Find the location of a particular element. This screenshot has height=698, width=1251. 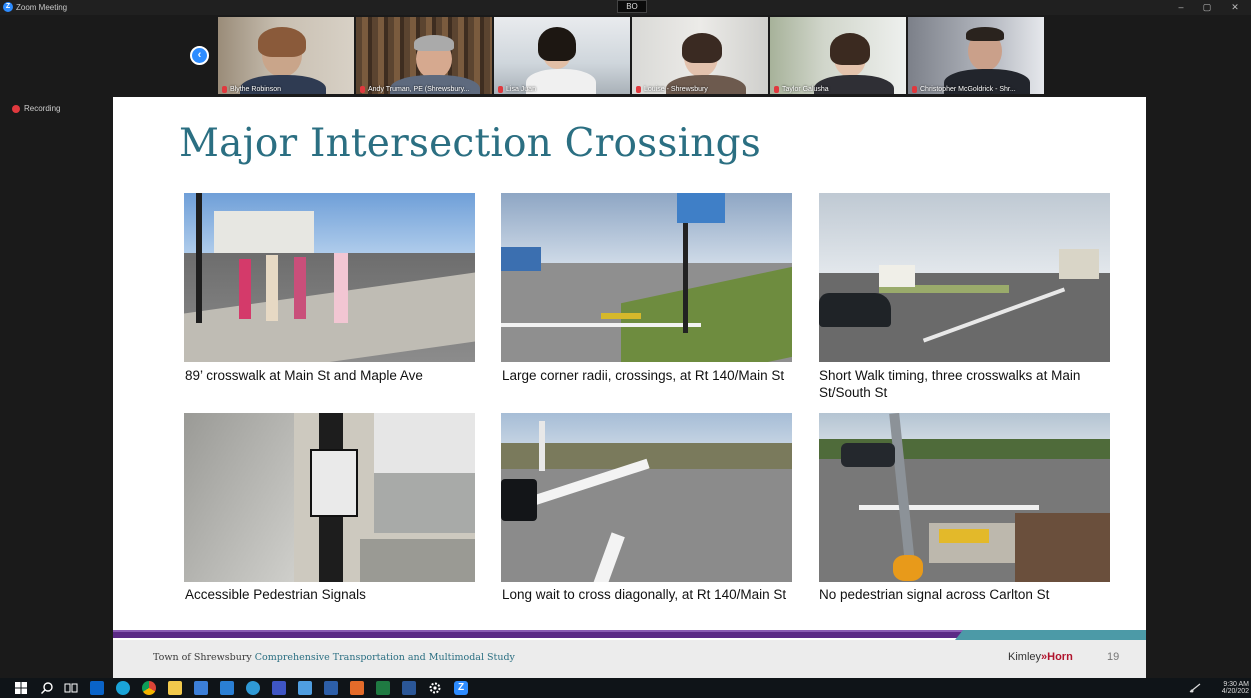

participant-video-tile: Taylor Galusha is located at coordinates (838, 55).